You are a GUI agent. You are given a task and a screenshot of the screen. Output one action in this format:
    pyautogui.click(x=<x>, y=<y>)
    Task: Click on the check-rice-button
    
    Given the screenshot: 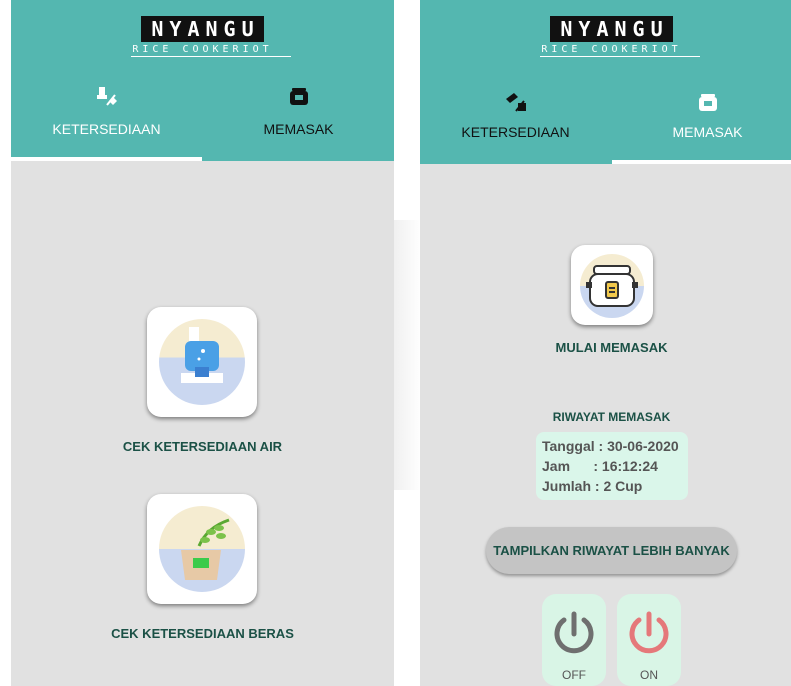 What is the action you would take?
    pyautogui.click(x=202, y=549)
    